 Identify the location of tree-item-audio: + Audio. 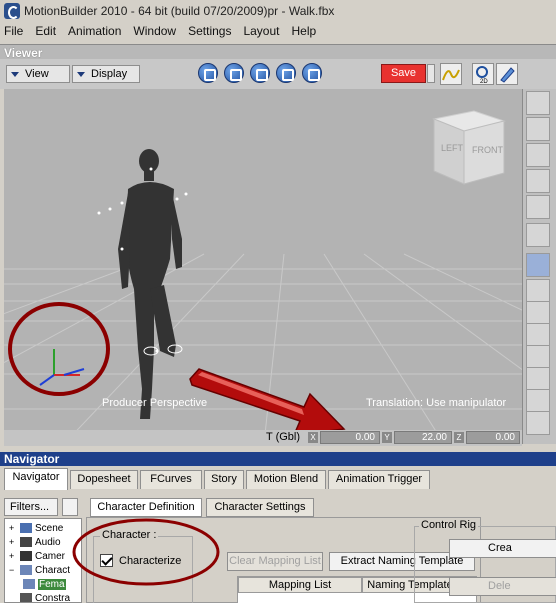
(35, 542).